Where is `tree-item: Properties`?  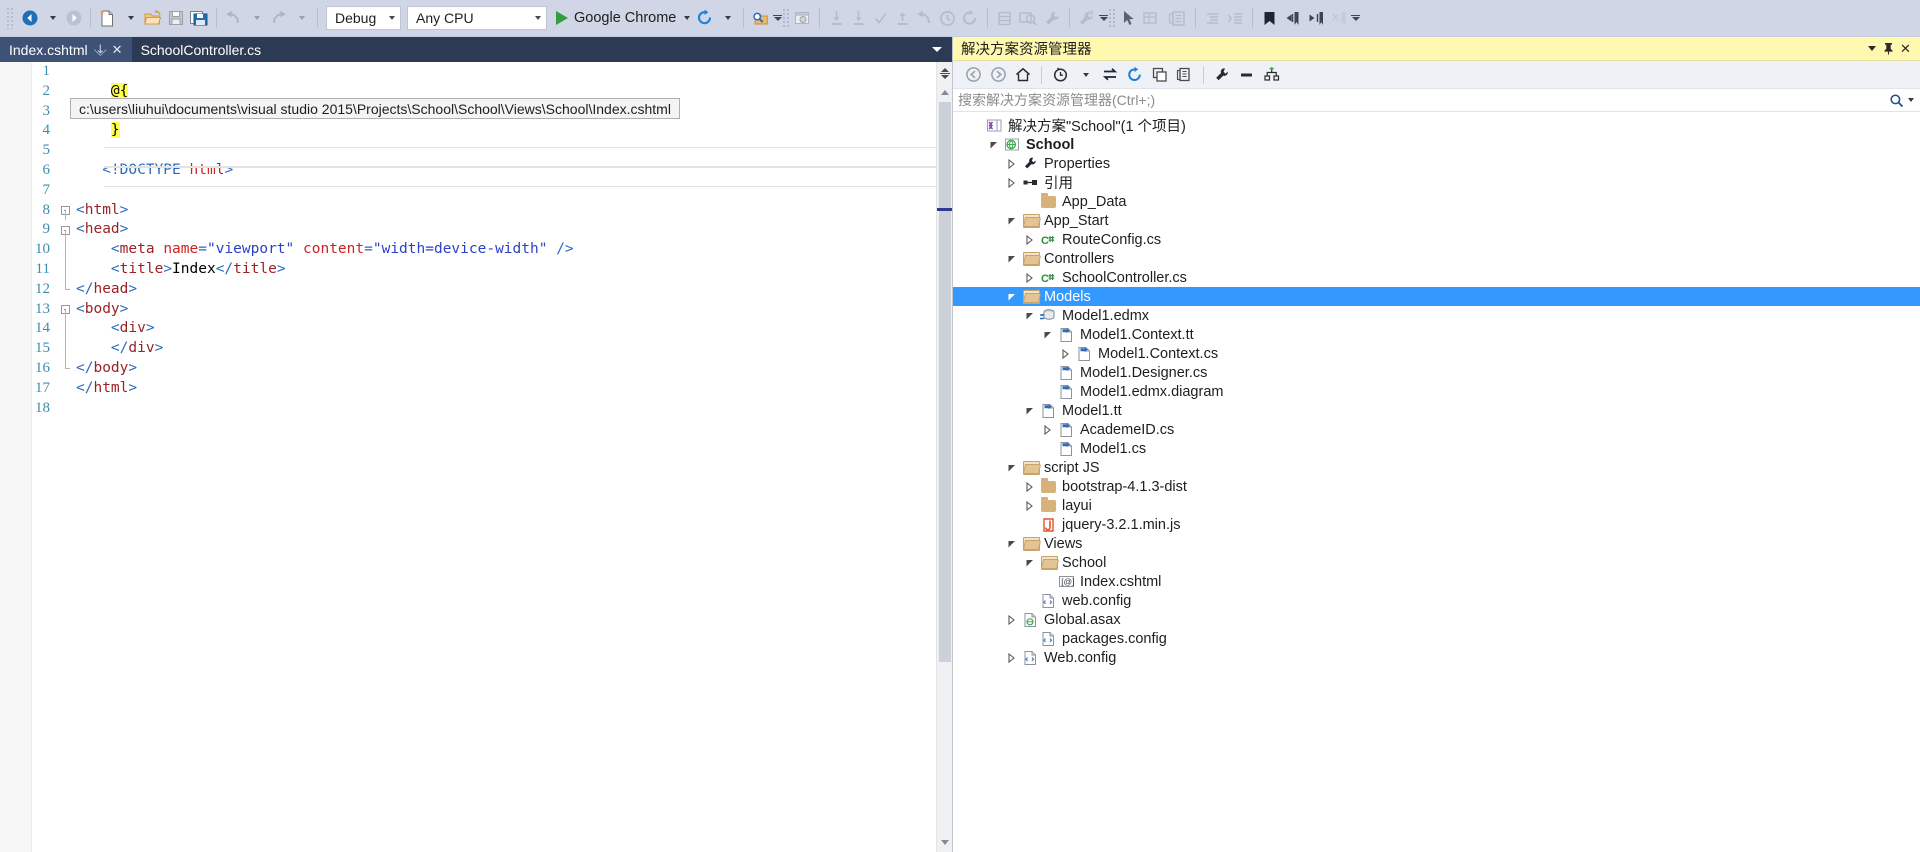
tree-item: Properties is located at coordinates (1436, 163).